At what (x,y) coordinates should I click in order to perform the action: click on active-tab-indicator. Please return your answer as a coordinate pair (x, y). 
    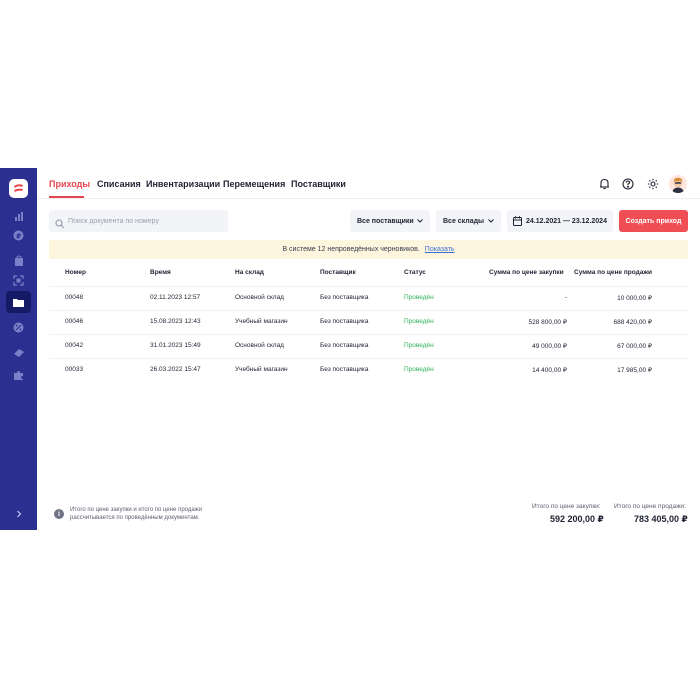
    Looking at the image, I should click on (66, 197).